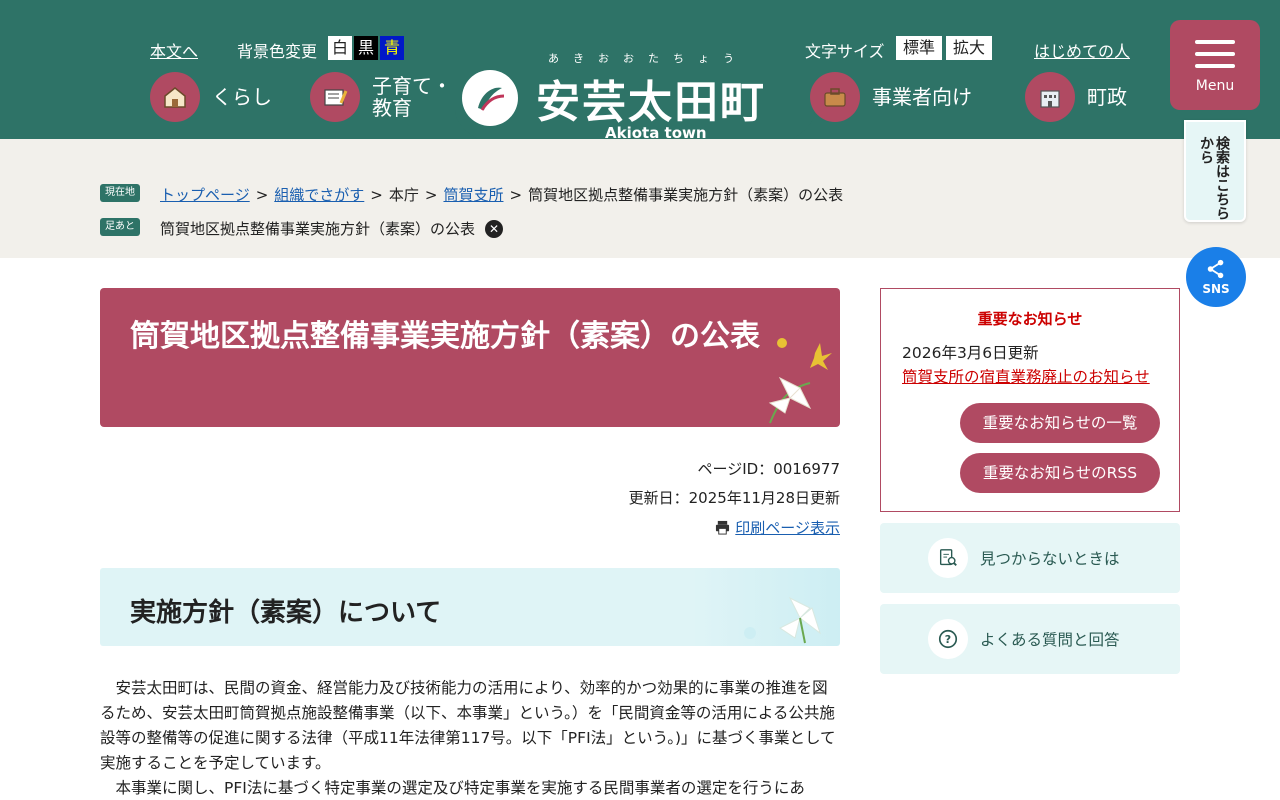  Describe the element at coordinates (412, 97) in the screenshot. I see `nav-label: 子育て・教育` at that location.